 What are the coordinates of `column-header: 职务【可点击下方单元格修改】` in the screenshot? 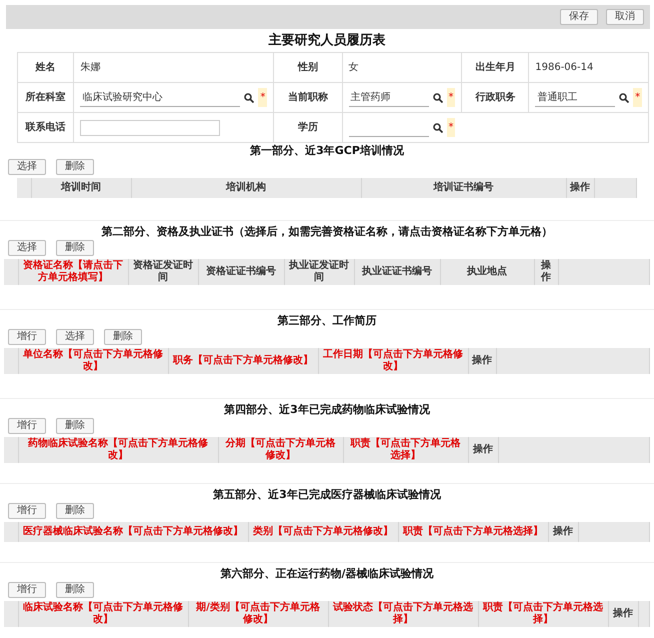 It's located at (243, 361).